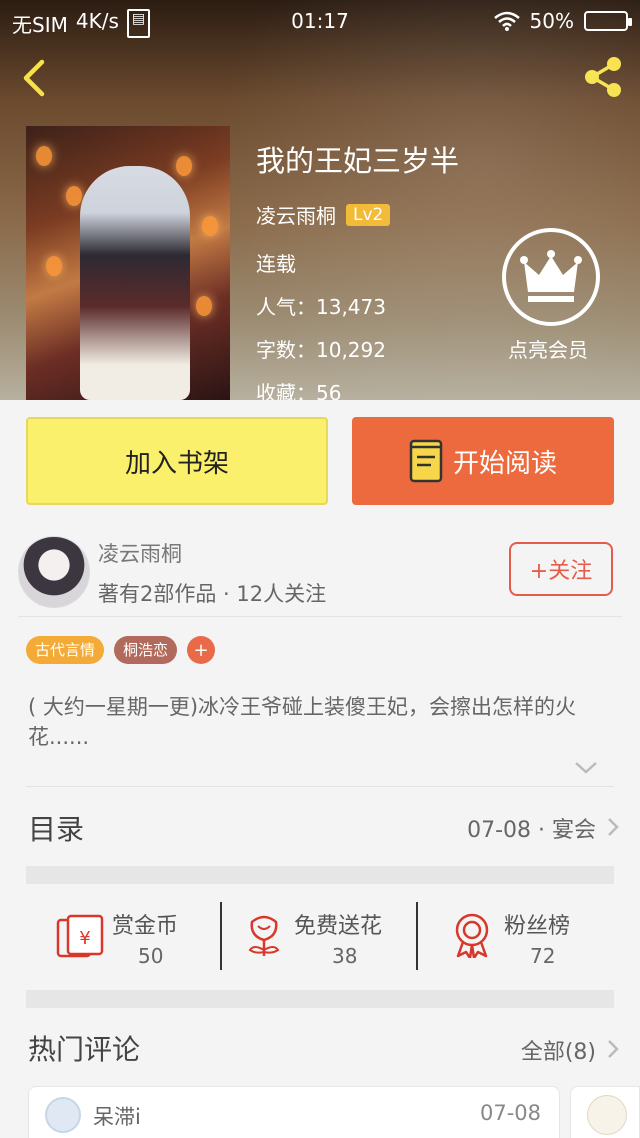  Describe the element at coordinates (358, 161) in the screenshot. I see `book-title: 我的王妃三岁半` at that location.